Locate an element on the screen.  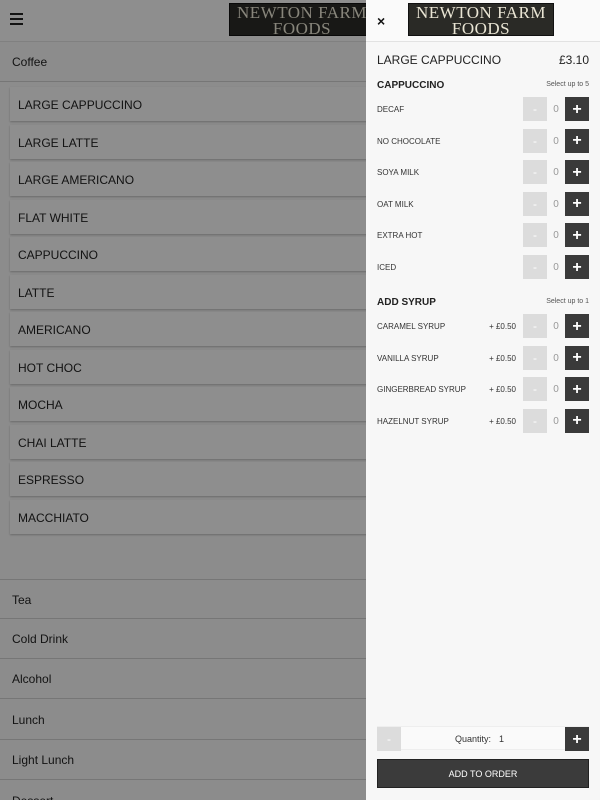
quantity-value: 1 is located at coordinates (502, 739).